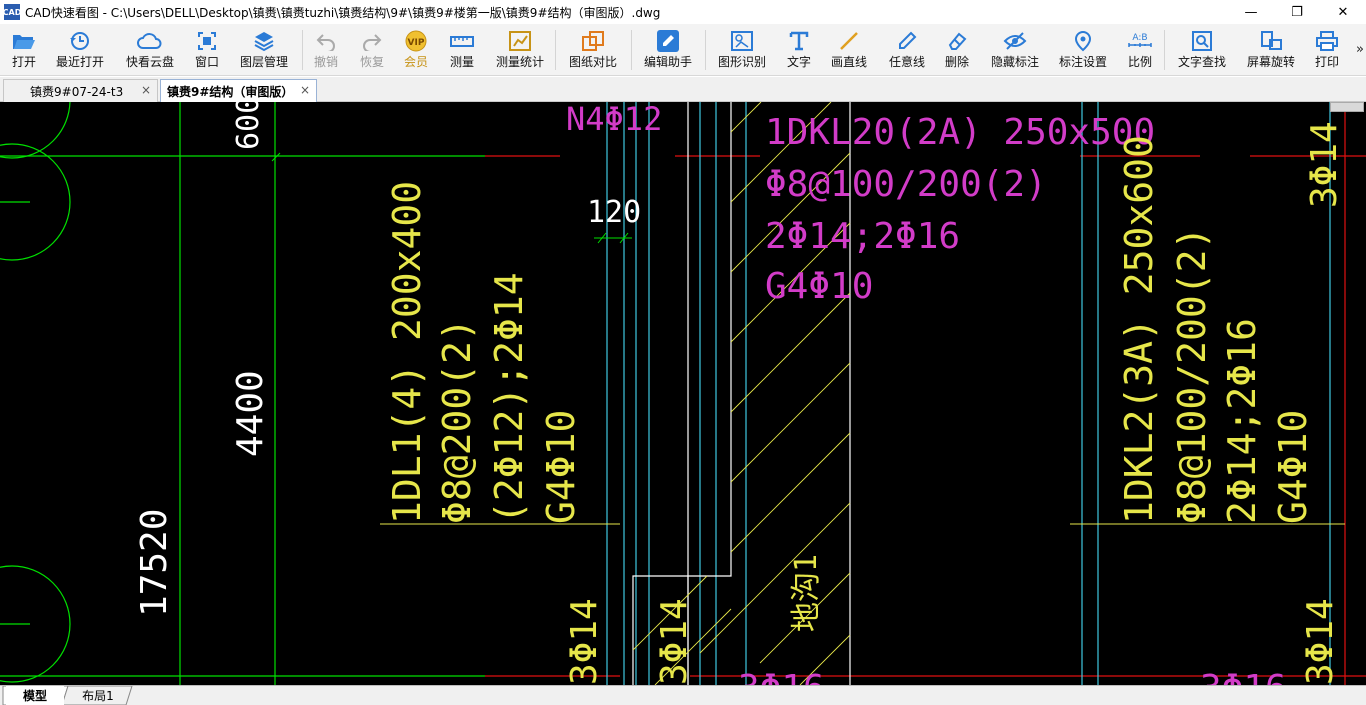 This screenshot has width=1366, height=705. What do you see at coordinates (263, 62) in the screenshot?
I see `layers-label: 图层管理` at bounding box center [263, 62].